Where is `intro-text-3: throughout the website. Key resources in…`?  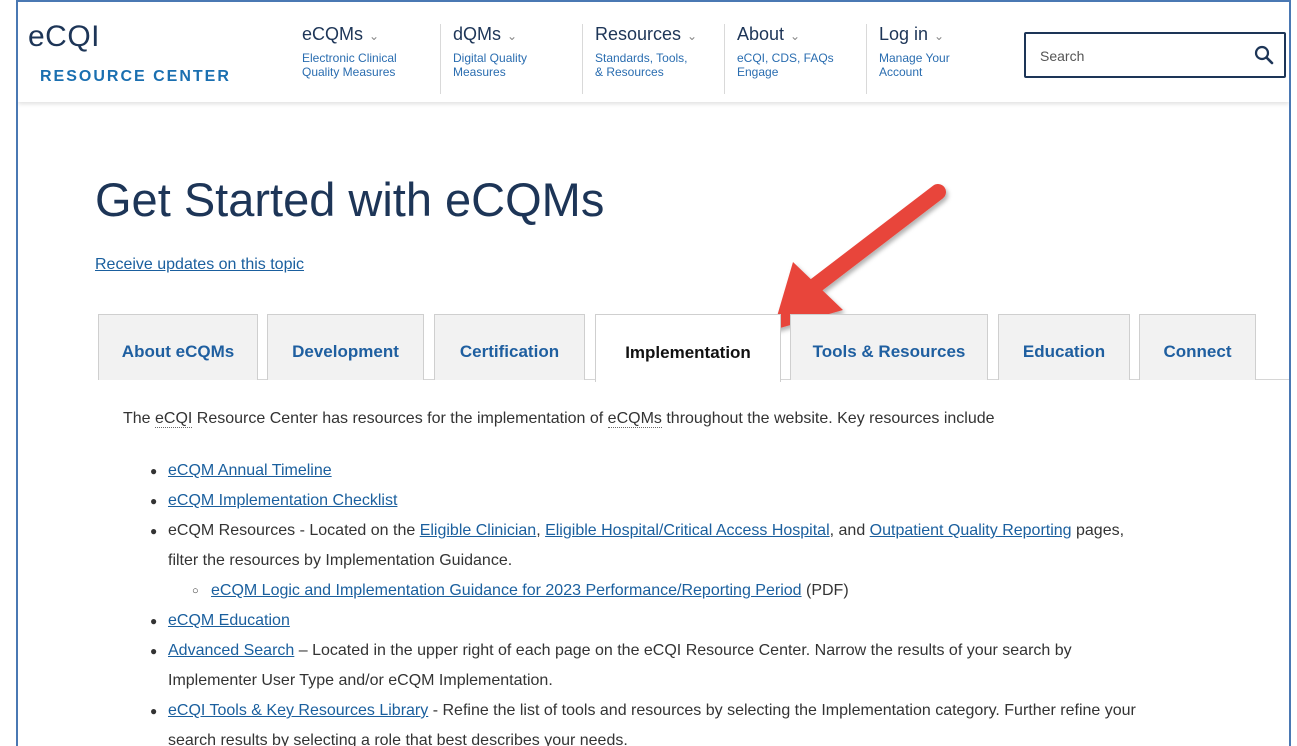 intro-text-3: throughout the website. Key resources in… is located at coordinates (828, 418).